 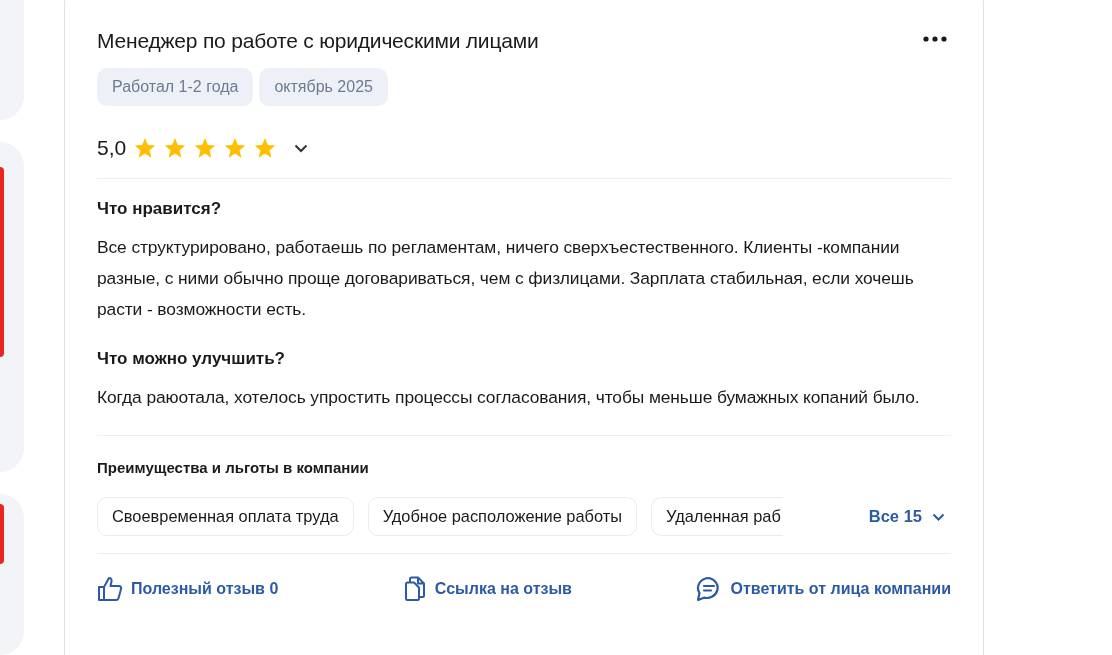 What do you see at coordinates (188, 589) in the screenshot?
I see `action-link: Полезный отзыв 0` at bounding box center [188, 589].